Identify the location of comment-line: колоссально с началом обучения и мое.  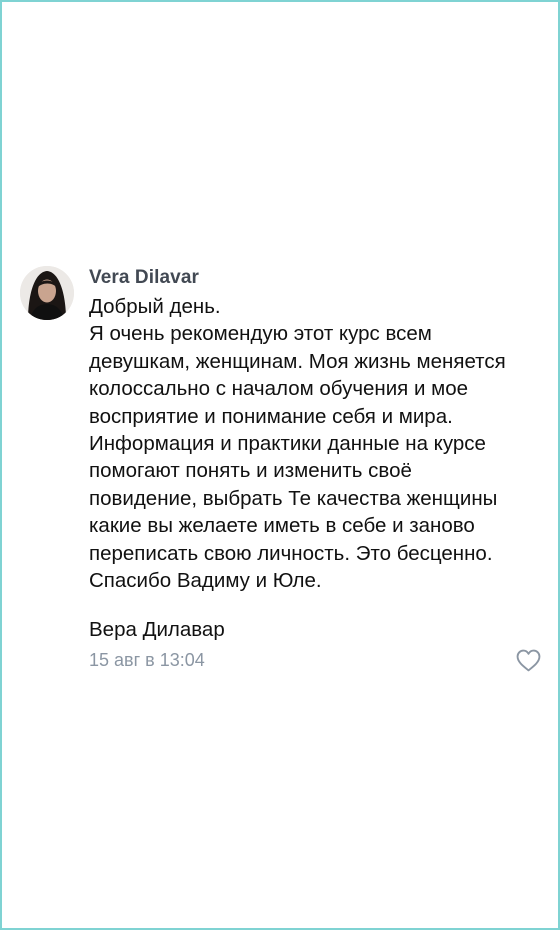
(279, 389).